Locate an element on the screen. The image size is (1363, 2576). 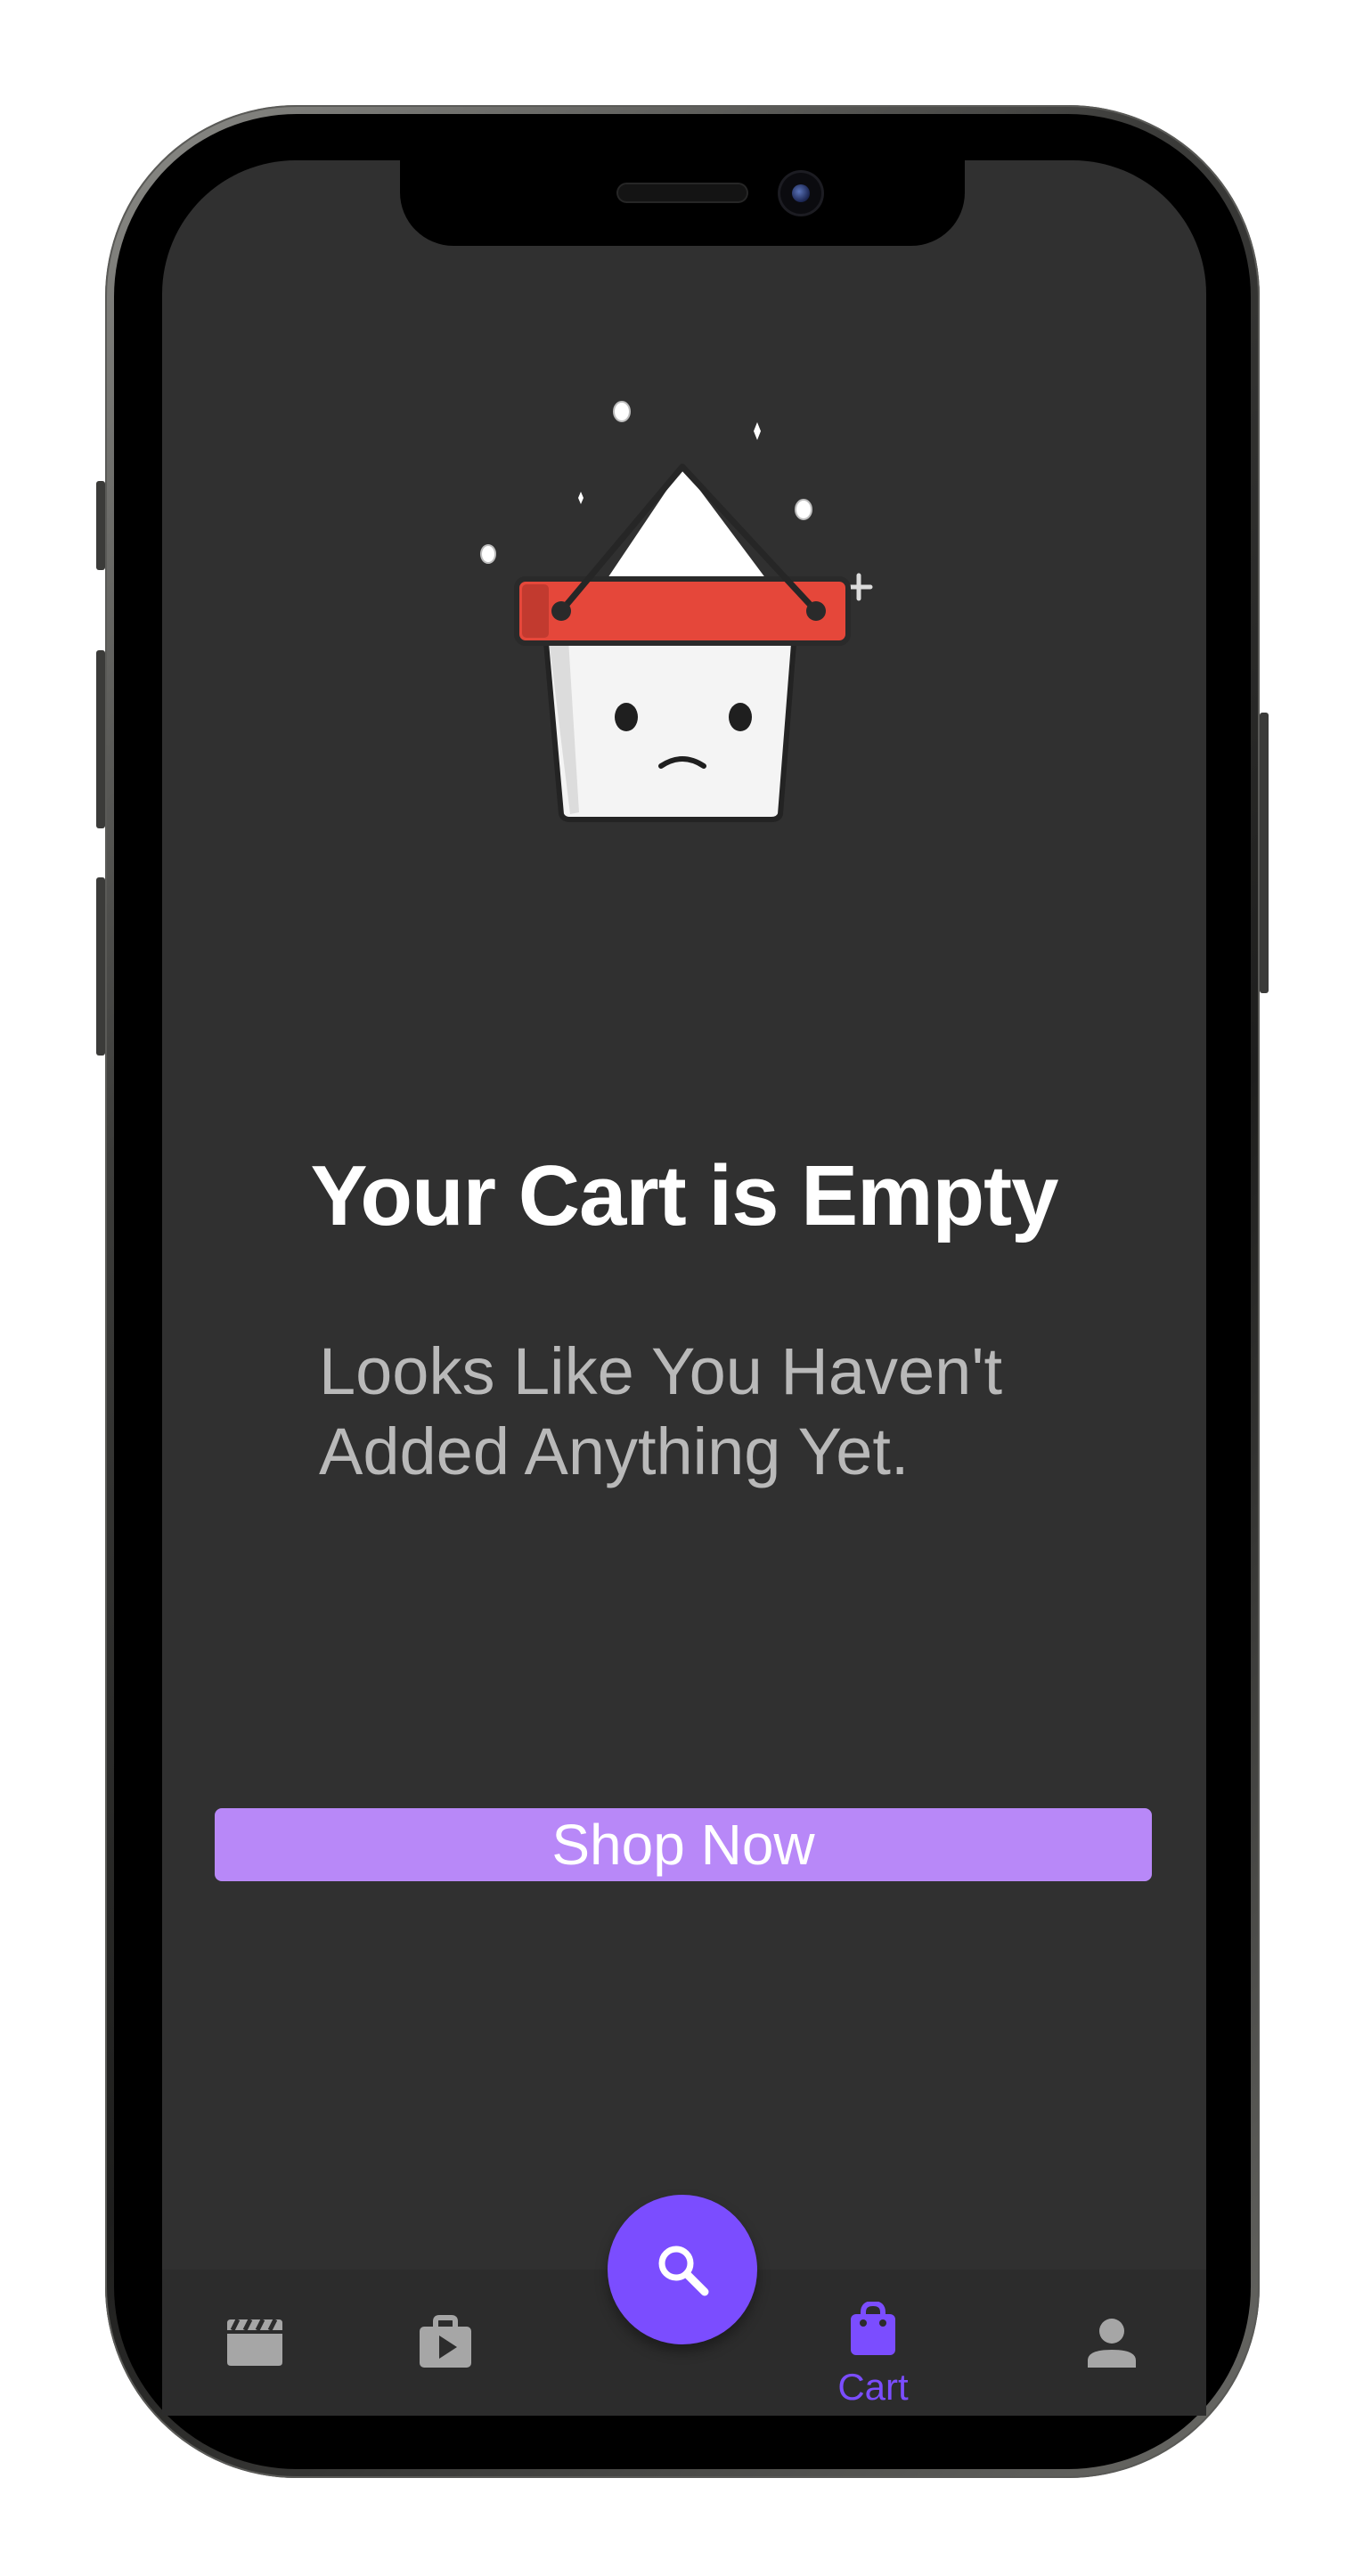
empty-cart-title: Your Cart is Empty is located at coordinates (684, 1196).